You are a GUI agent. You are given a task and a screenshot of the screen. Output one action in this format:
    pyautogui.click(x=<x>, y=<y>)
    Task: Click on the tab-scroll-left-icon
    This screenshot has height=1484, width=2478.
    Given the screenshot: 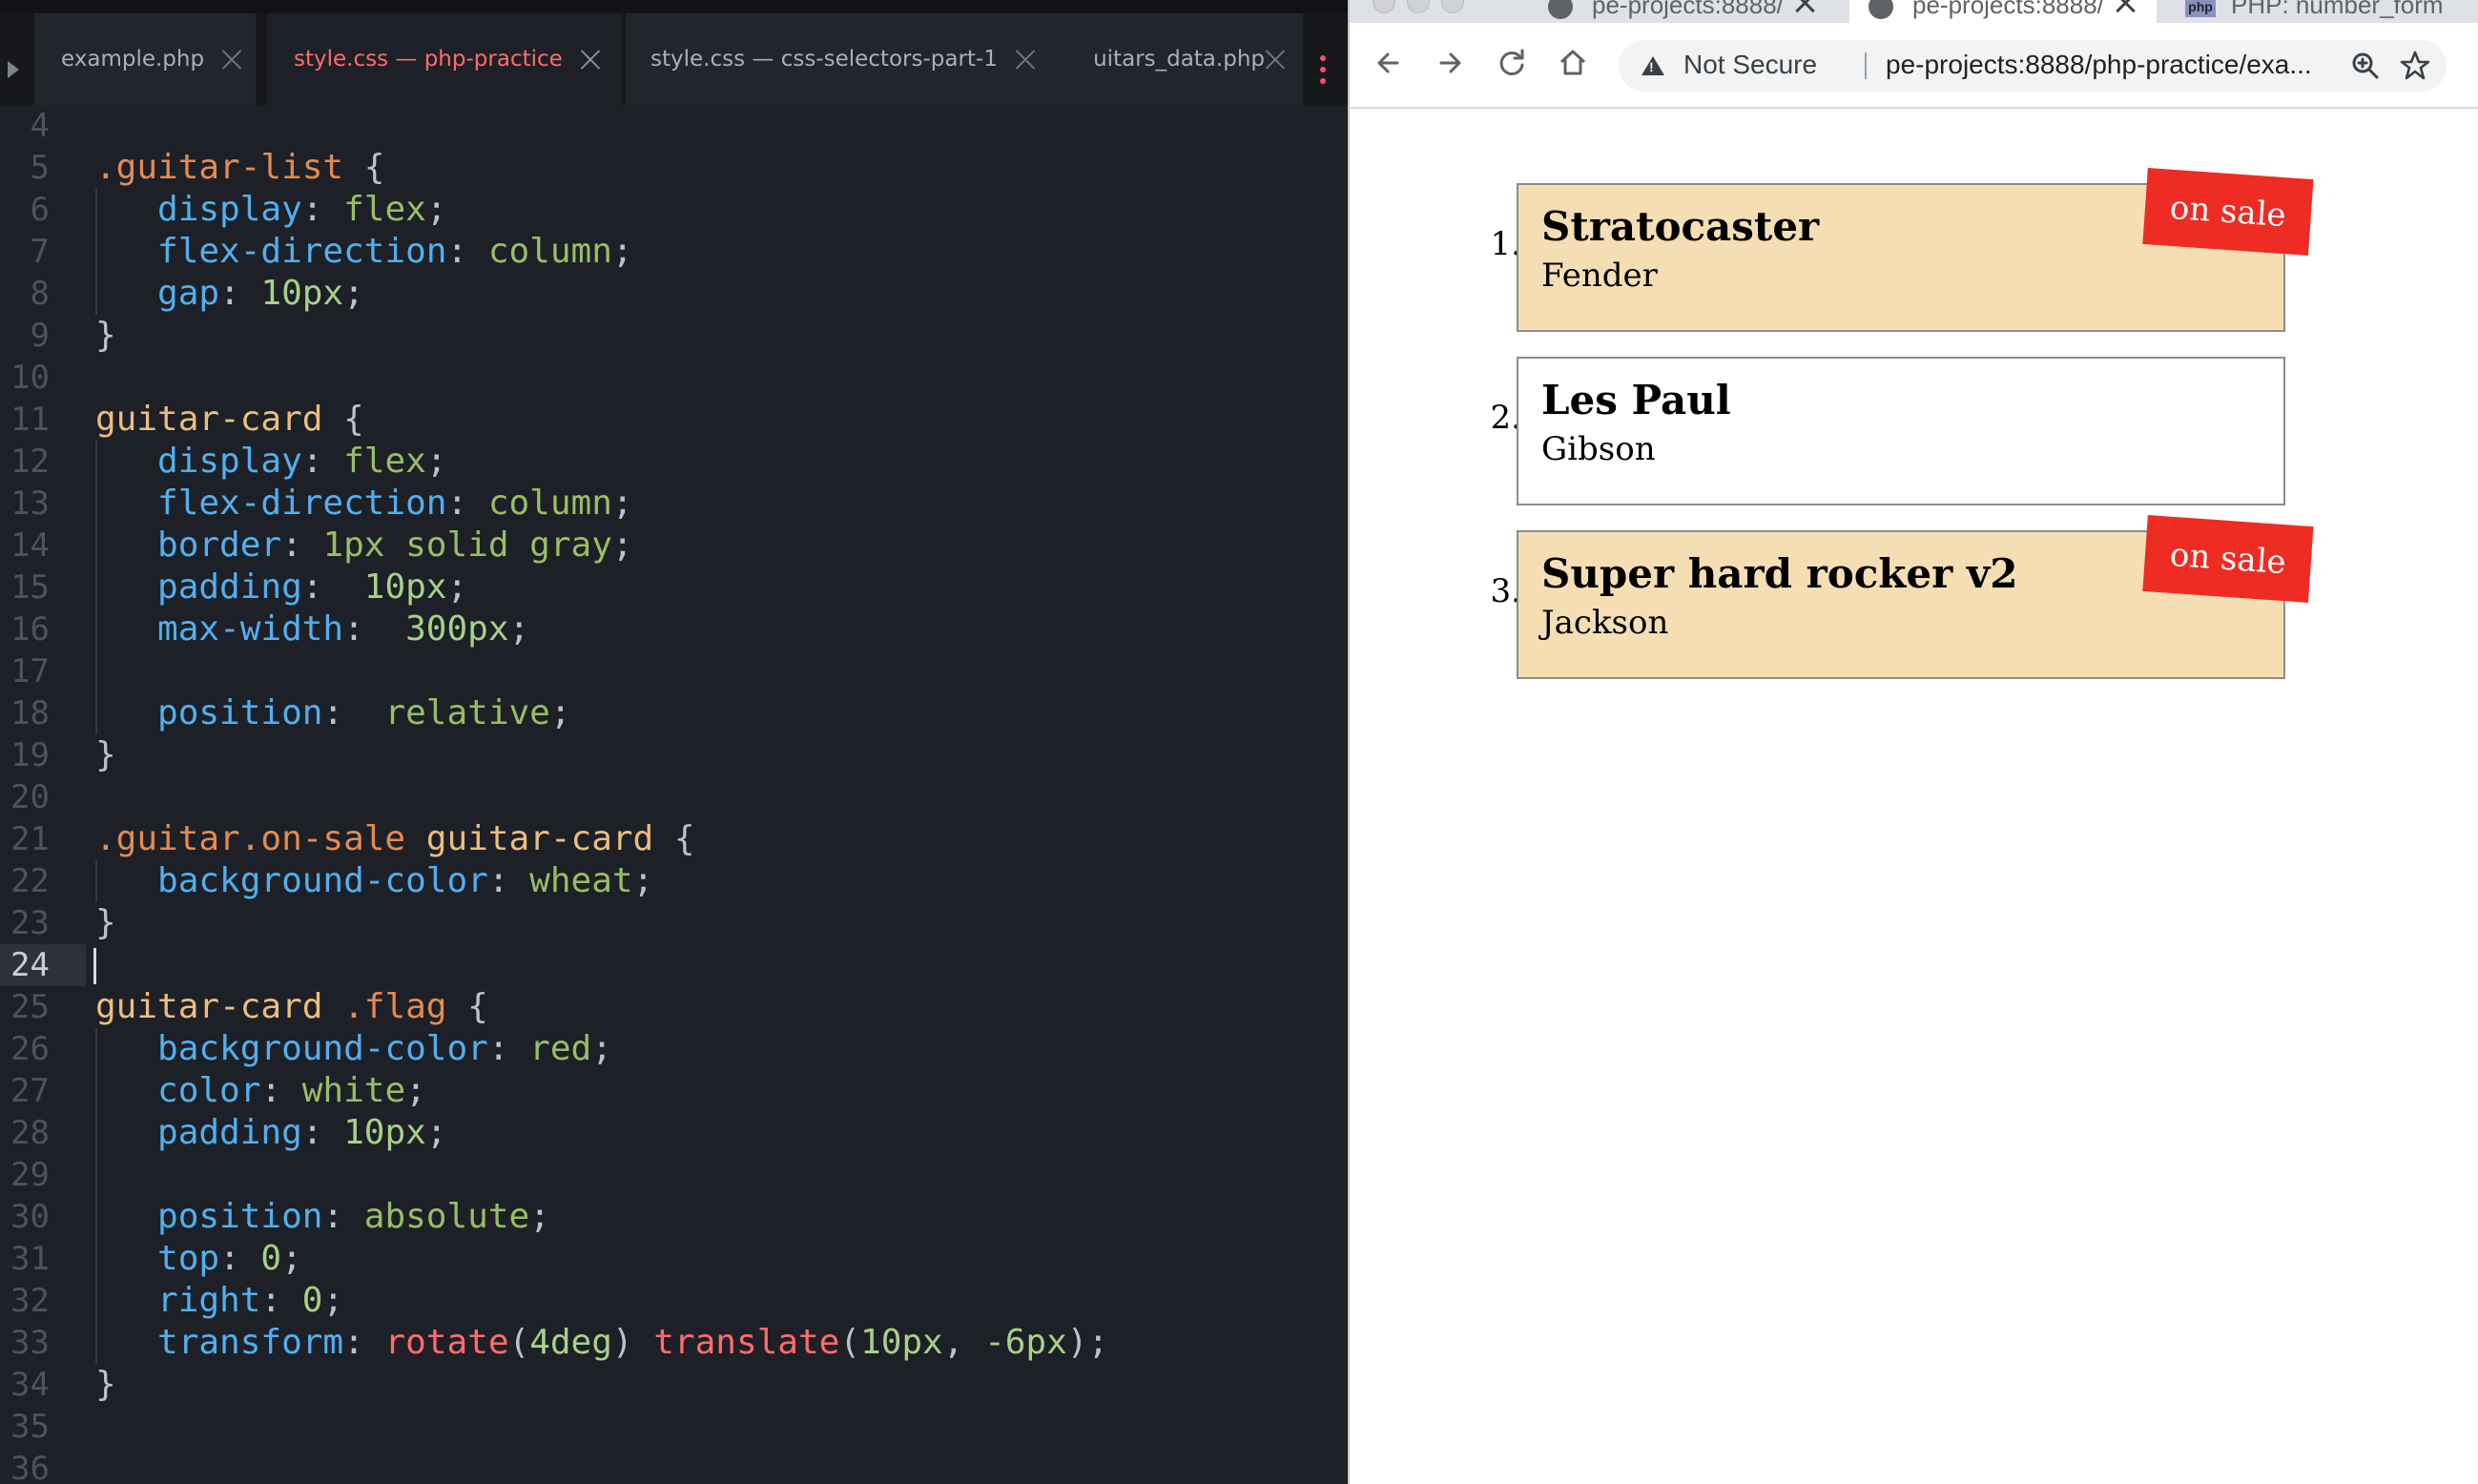 What is the action you would take?
    pyautogui.click(x=13, y=69)
    